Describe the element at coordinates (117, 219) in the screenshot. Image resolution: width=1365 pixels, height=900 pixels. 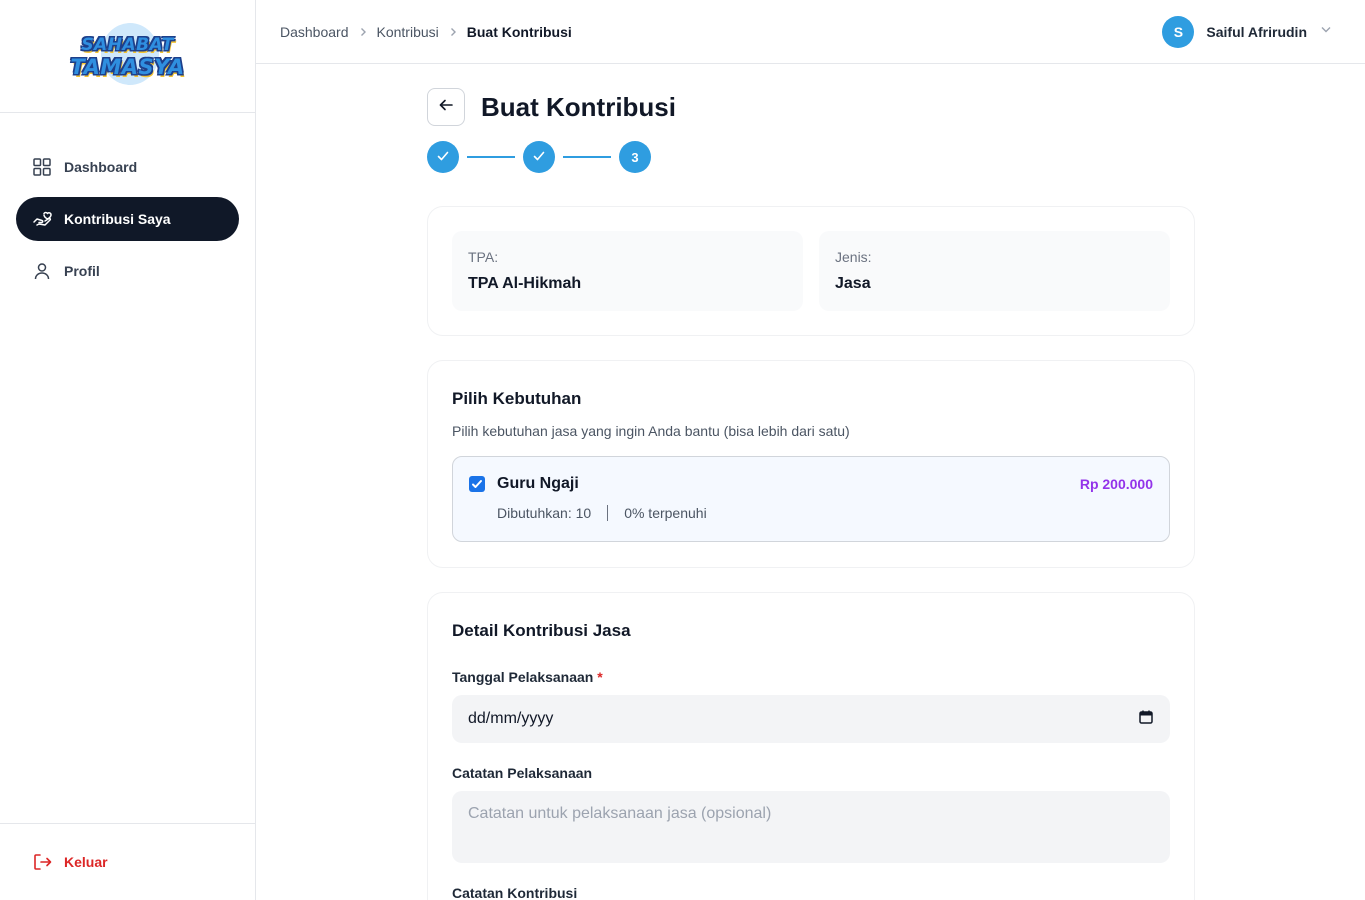
I see `sidebar-item-label: Kontribusi Saya` at that location.